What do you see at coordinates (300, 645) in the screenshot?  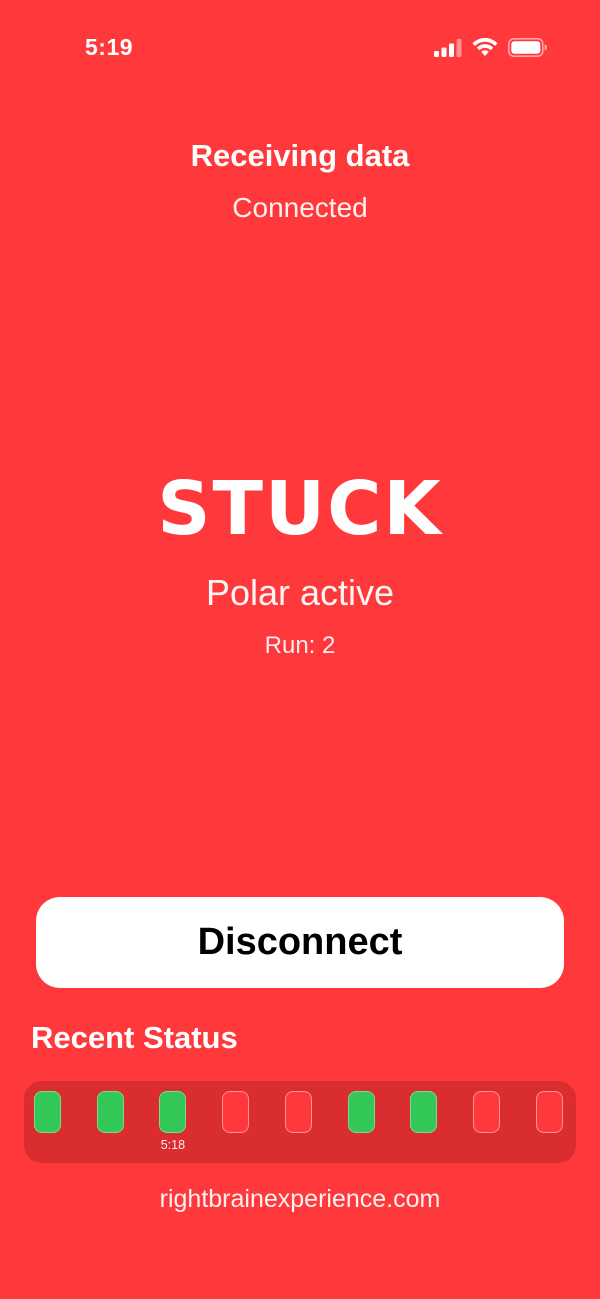 I see `run-counter: Run: 2` at bounding box center [300, 645].